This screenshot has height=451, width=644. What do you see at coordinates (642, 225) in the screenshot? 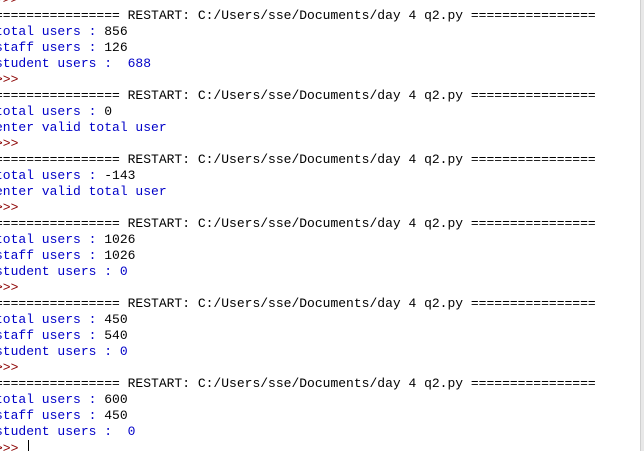
I see `vertical-scrollbar` at bounding box center [642, 225].